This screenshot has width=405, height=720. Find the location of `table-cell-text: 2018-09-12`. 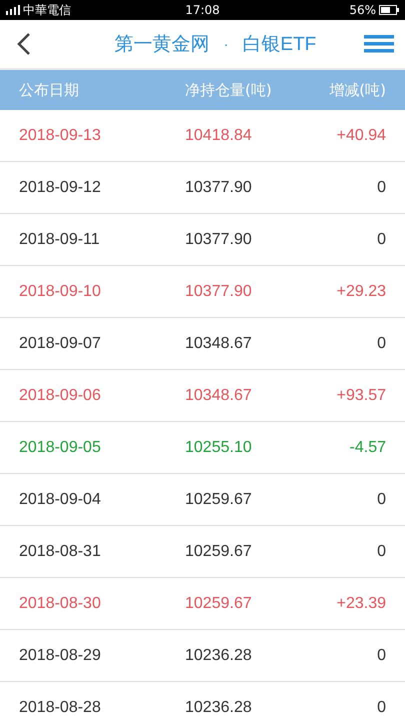

table-cell-text: 2018-09-12 is located at coordinates (60, 187).